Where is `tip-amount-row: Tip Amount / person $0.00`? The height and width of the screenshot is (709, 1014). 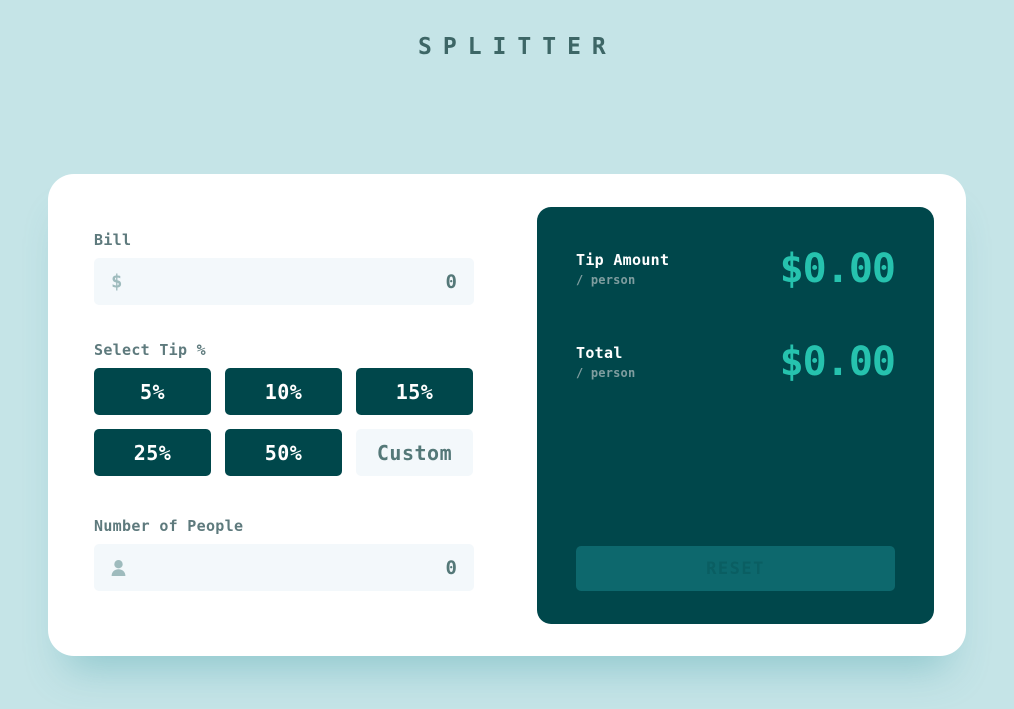
tip-amount-row: Tip Amount / person $0.00 is located at coordinates (736, 269).